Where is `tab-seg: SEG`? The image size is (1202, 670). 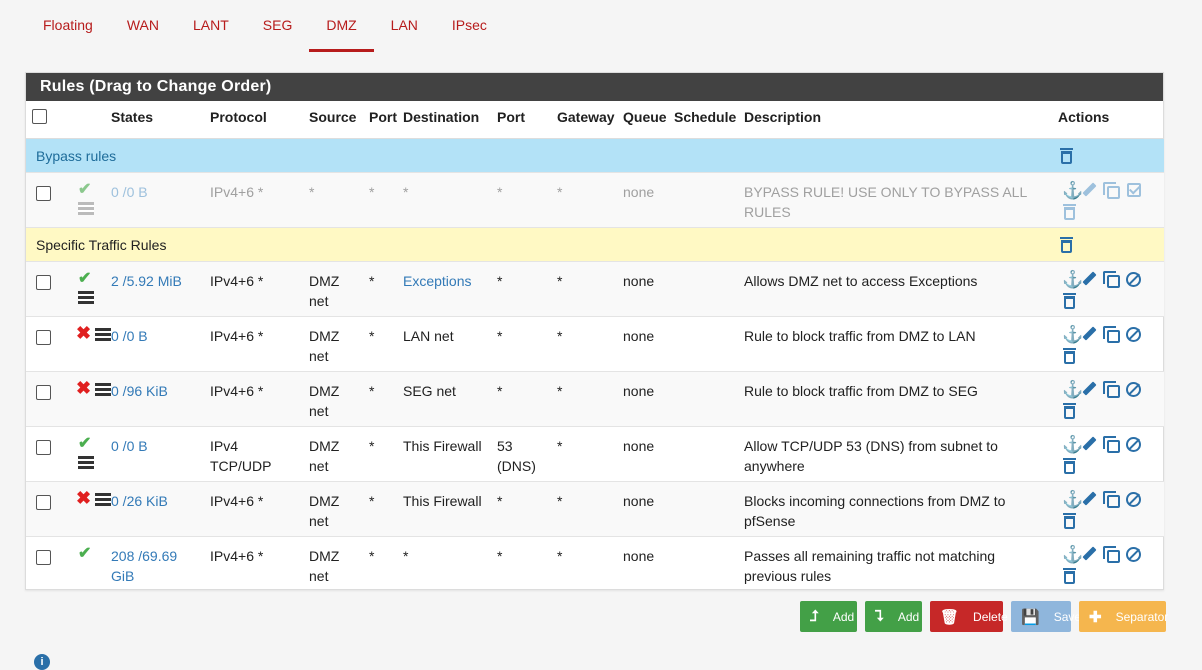
tab-seg: SEG is located at coordinates (278, 26).